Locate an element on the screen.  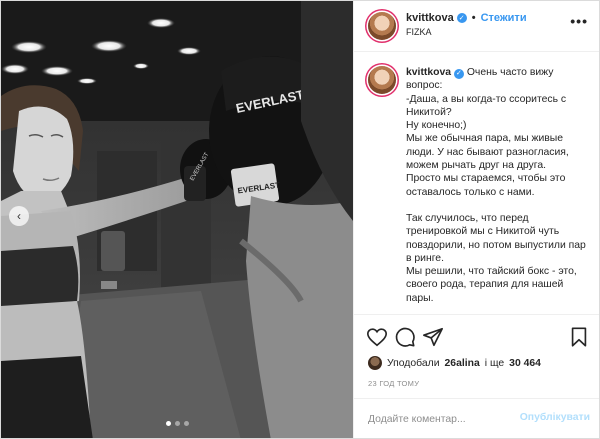
post-timestamp: 23 ГОД ТОМУ is located at coordinates (393, 383).